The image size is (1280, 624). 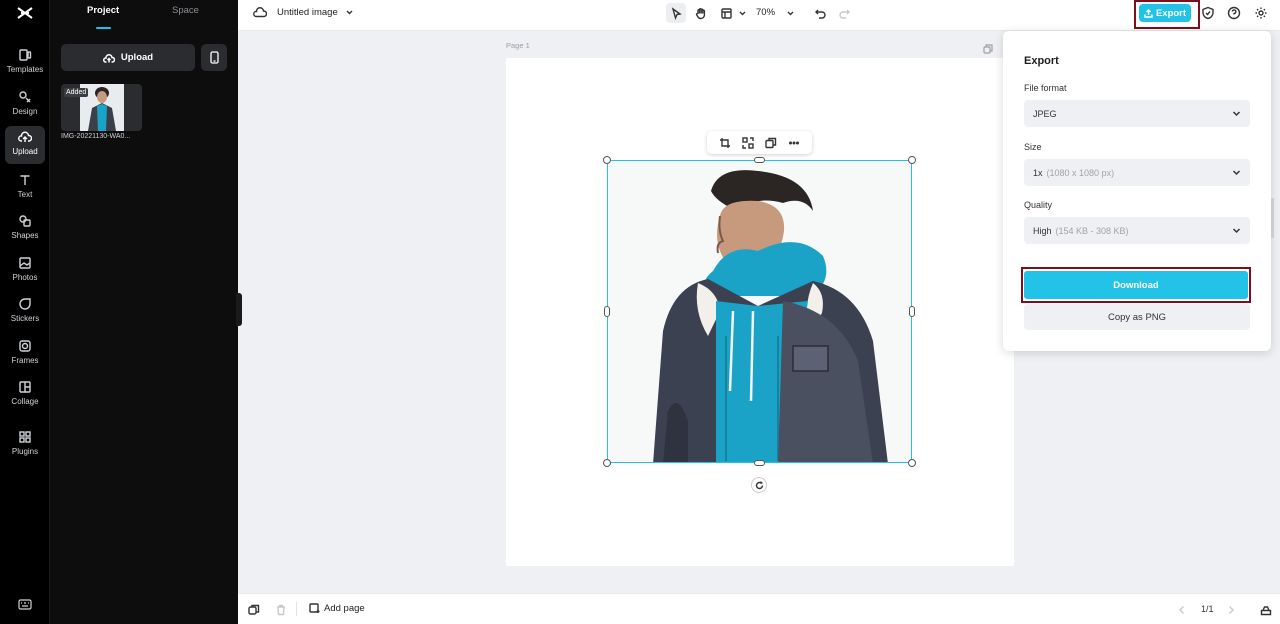 What do you see at coordinates (912, 463) in the screenshot?
I see `resize-handle-bottom-right` at bounding box center [912, 463].